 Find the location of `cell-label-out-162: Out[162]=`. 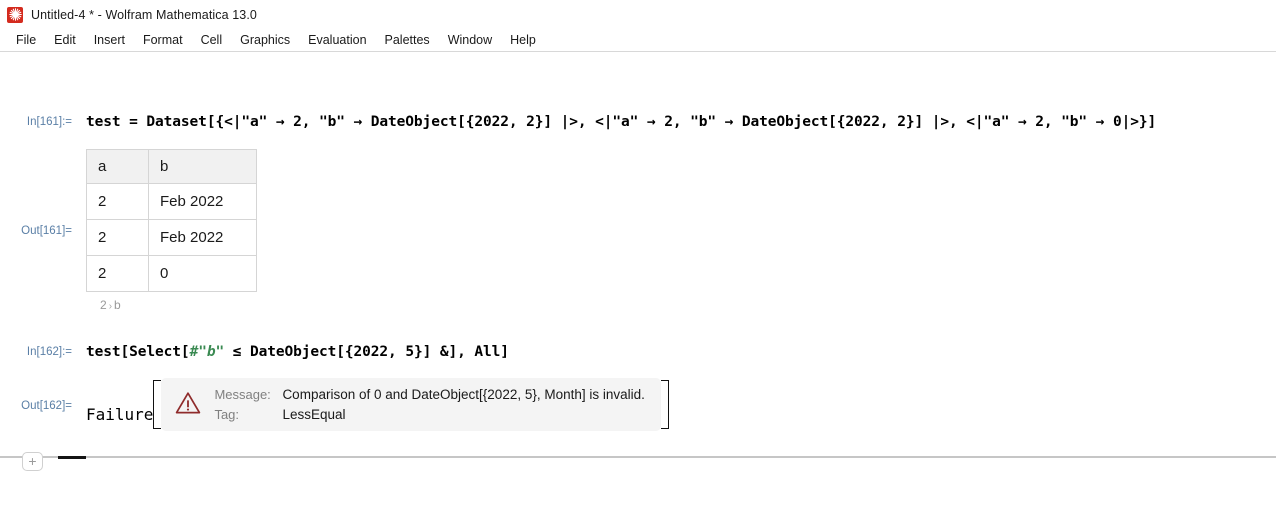

cell-label-out-162: Out[162]= is located at coordinates (46, 406).